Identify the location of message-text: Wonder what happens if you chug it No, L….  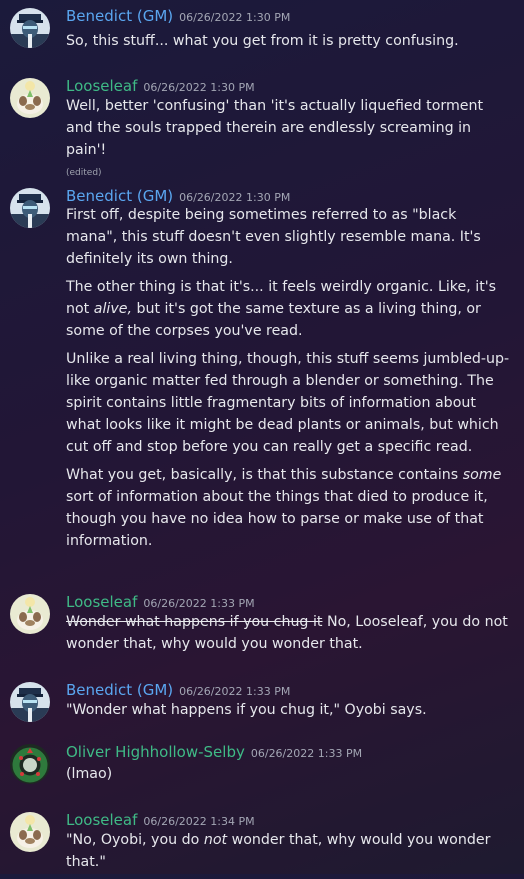
(289, 633).